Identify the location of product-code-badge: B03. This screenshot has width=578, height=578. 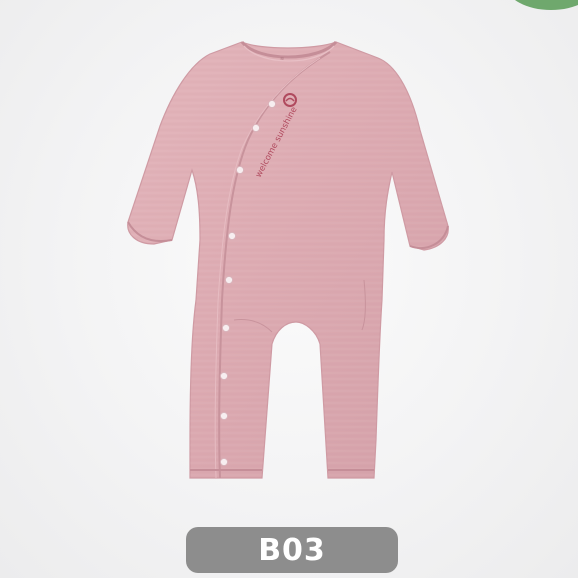
(292, 550).